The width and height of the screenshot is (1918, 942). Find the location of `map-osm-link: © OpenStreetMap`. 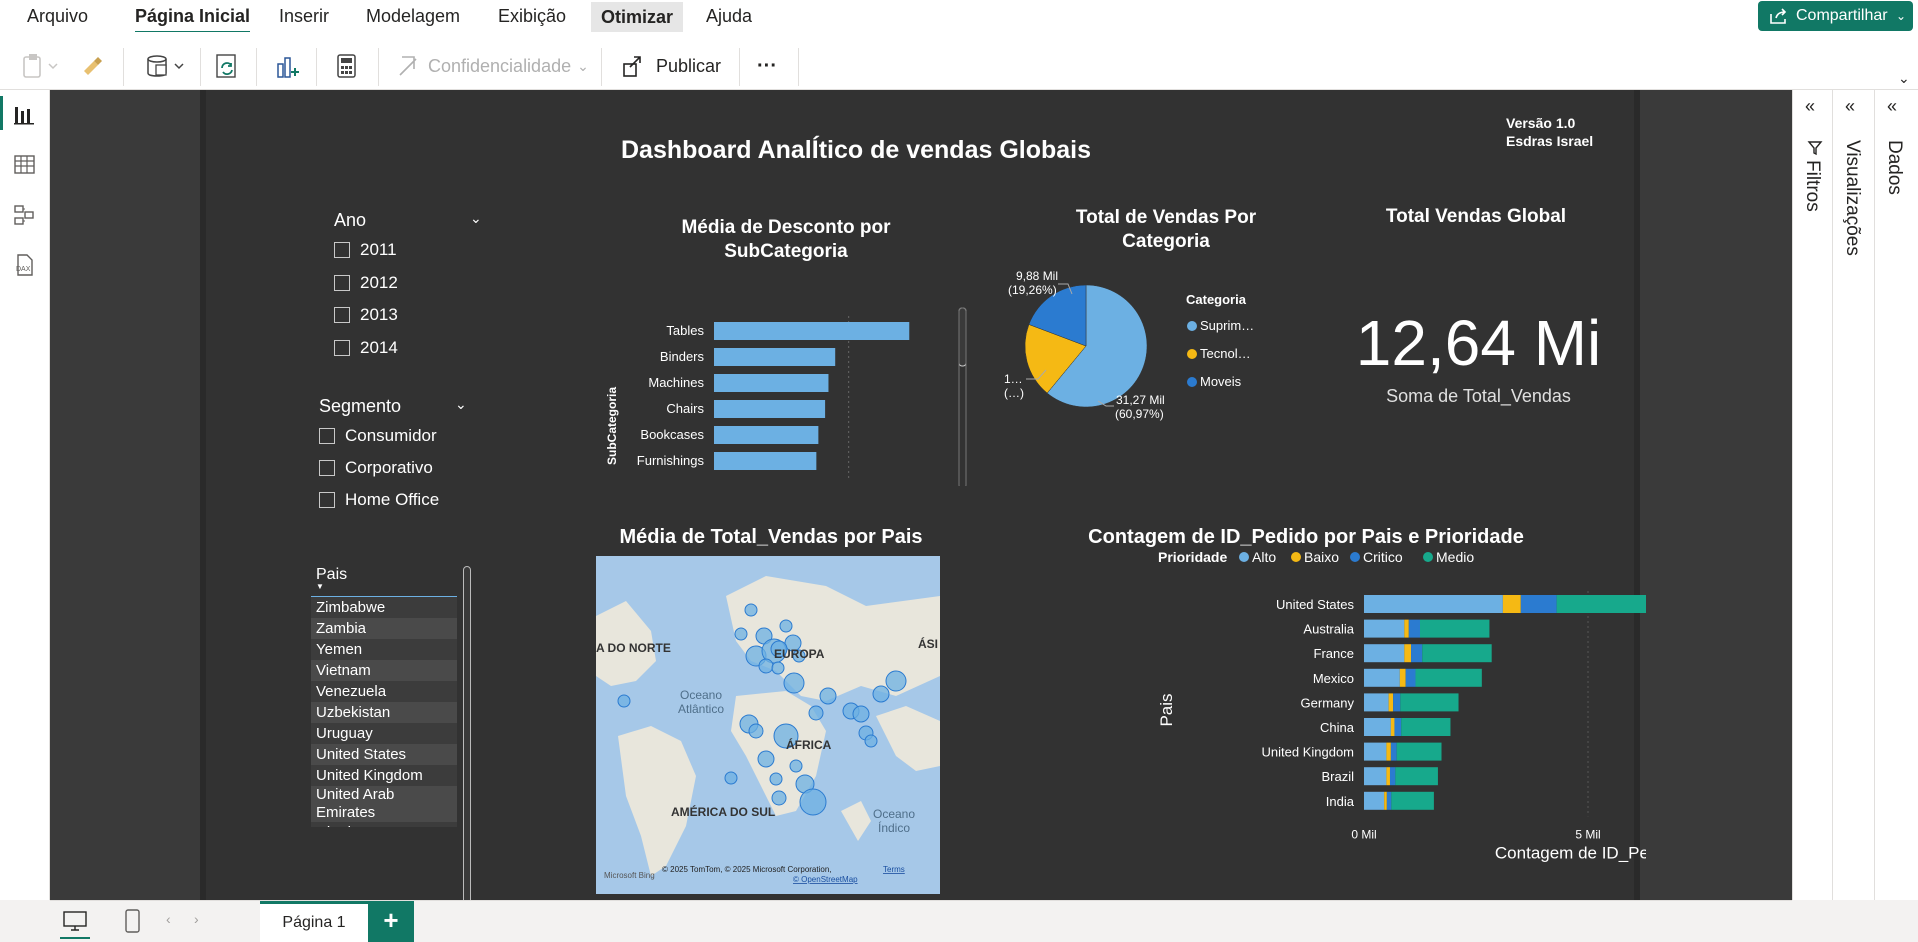

map-osm-link: © OpenStreetMap is located at coordinates (825, 879).